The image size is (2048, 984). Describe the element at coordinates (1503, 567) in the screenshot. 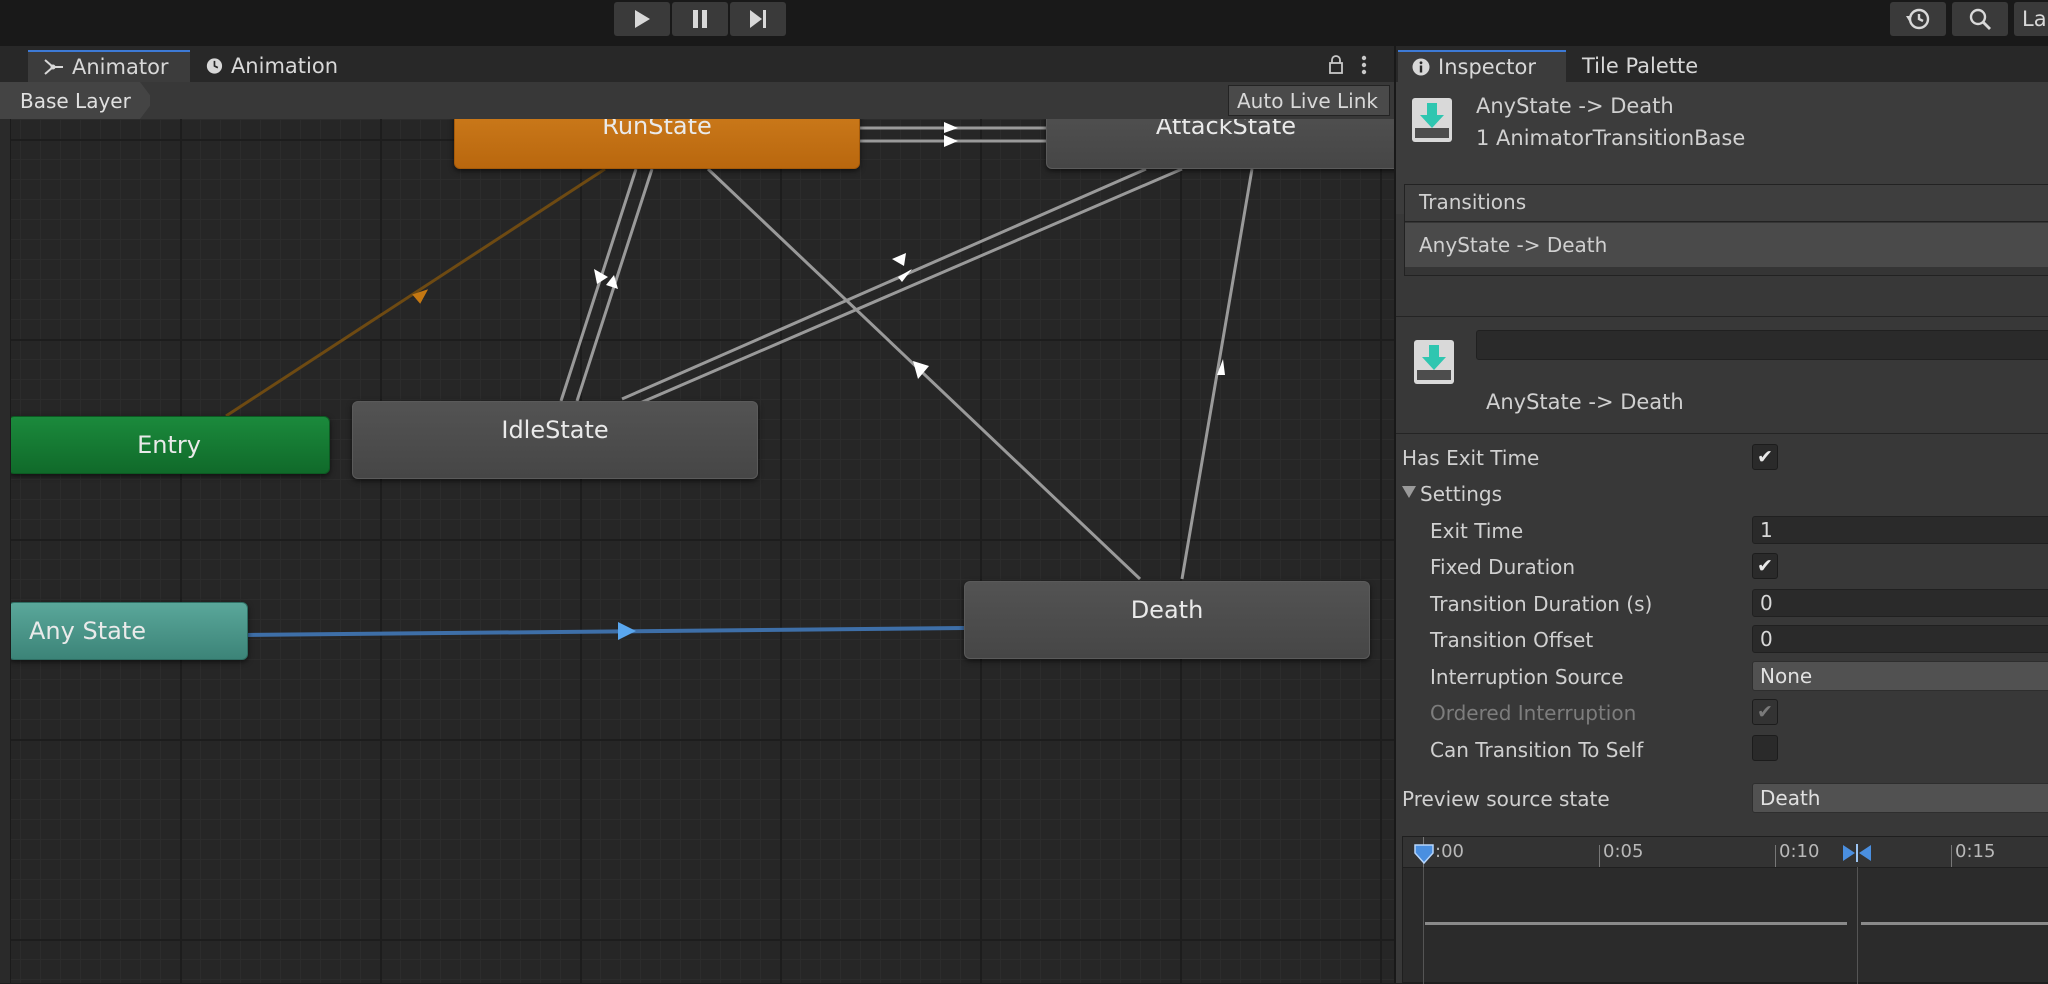

I see `fixed-duration-label: Fixed Duration` at that location.